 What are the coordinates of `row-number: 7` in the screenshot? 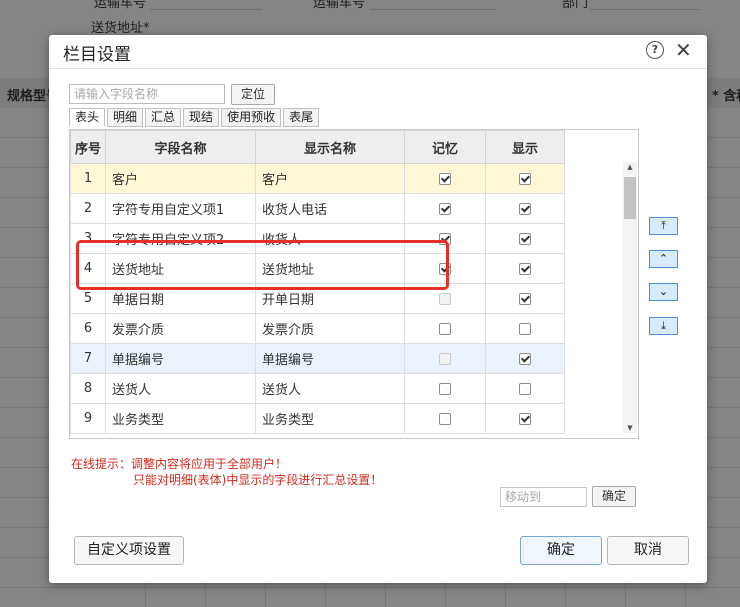 It's located at (88, 358).